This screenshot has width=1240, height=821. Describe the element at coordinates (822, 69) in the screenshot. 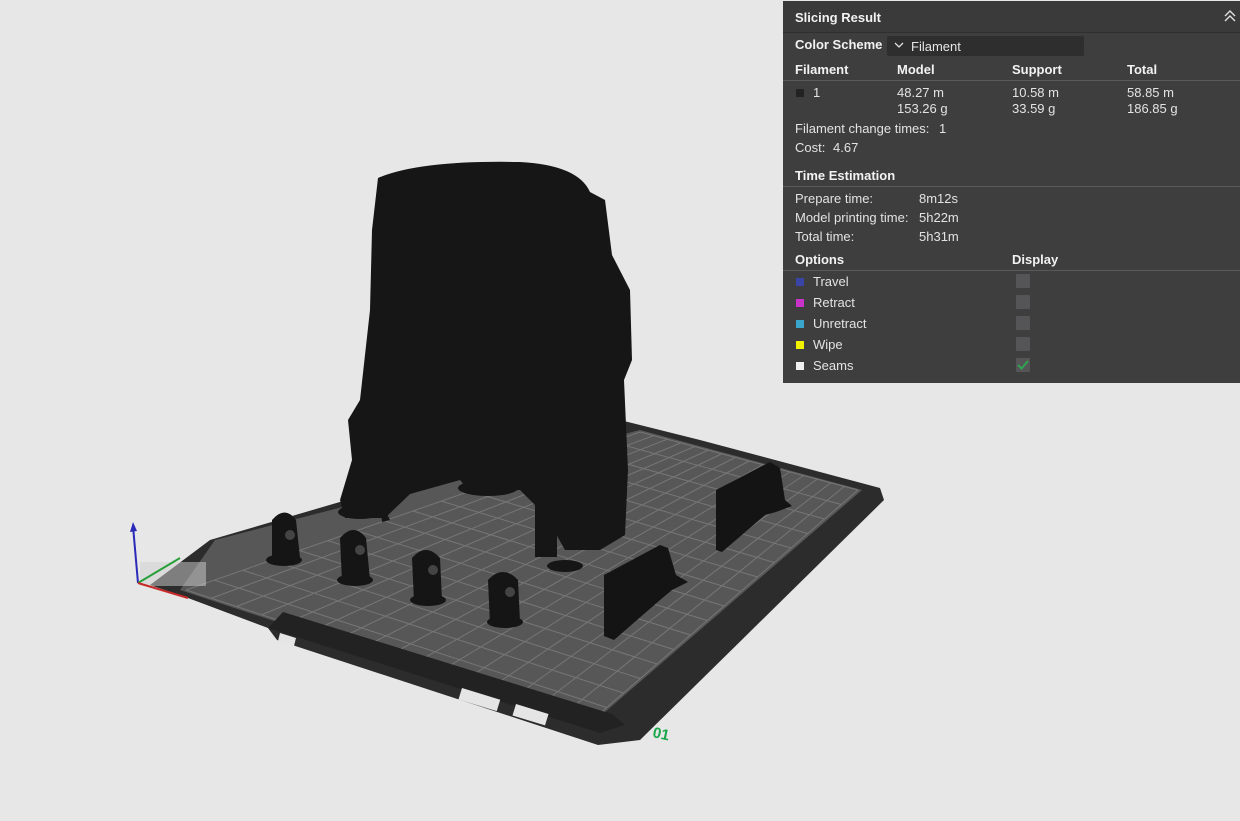

I see `col-header-filament: Filament` at that location.